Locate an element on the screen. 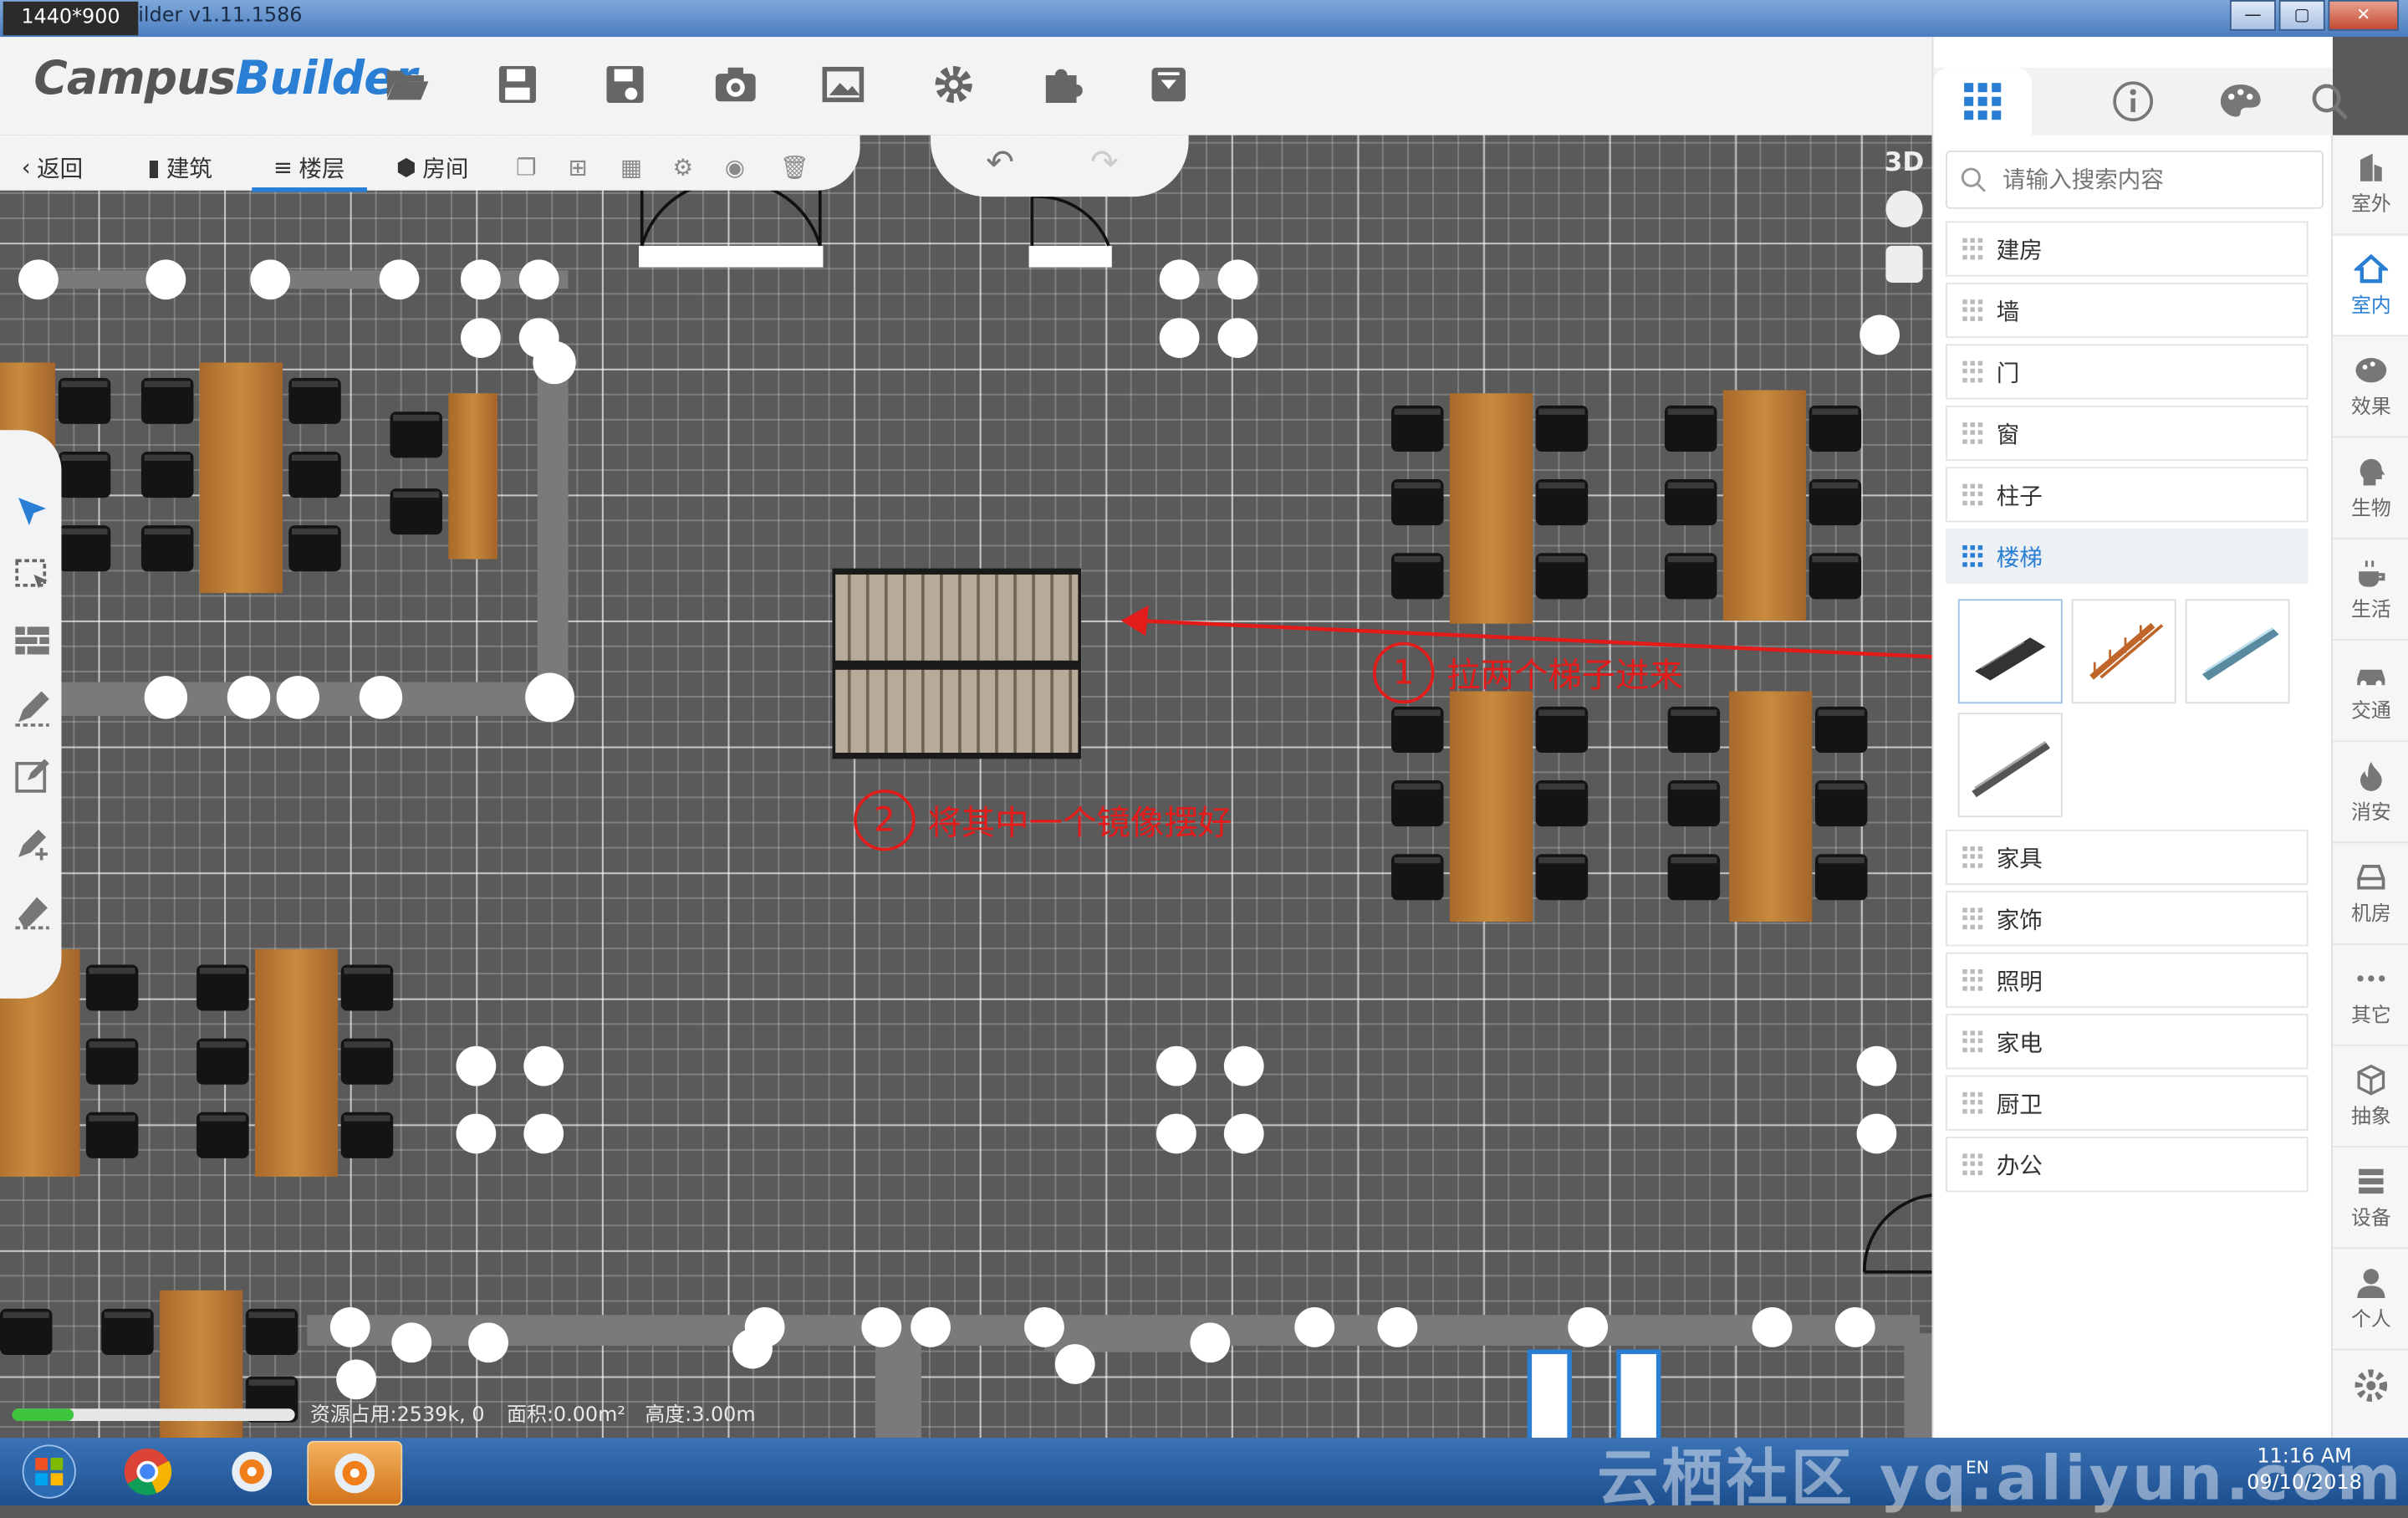  category-item: 建房 is located at coordinates (2128, 249).